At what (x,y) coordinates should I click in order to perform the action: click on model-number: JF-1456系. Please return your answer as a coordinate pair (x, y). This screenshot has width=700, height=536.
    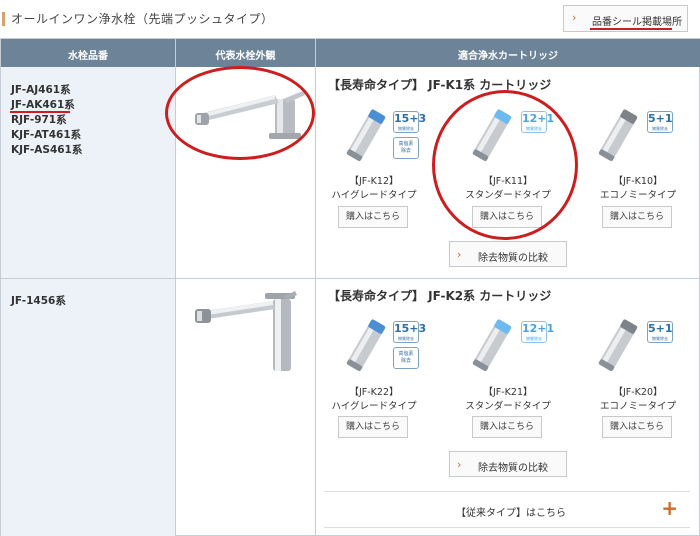
    Looking at the image, I should click on (38, 301).